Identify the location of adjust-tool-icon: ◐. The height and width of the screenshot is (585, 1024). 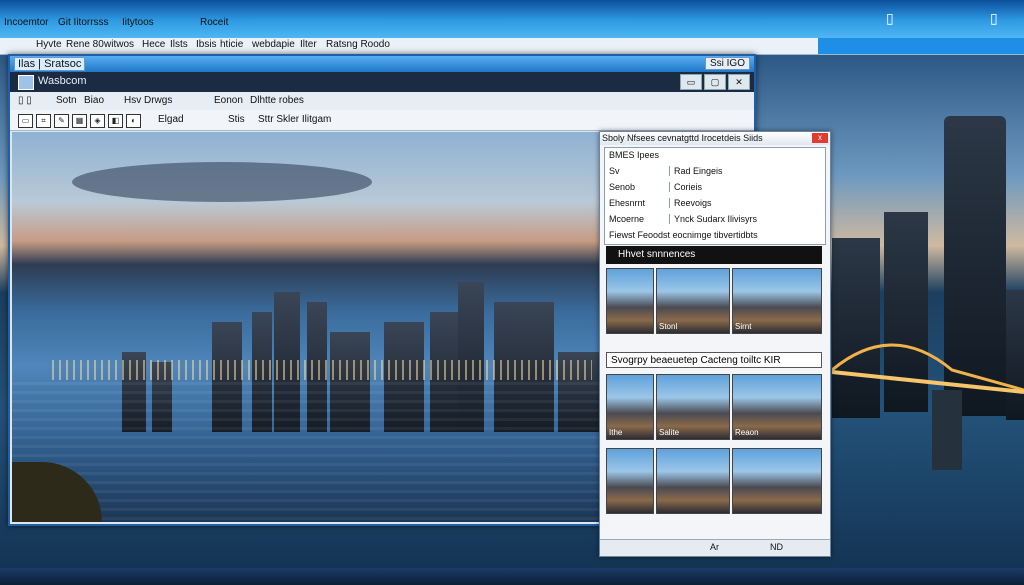
(133, 121).